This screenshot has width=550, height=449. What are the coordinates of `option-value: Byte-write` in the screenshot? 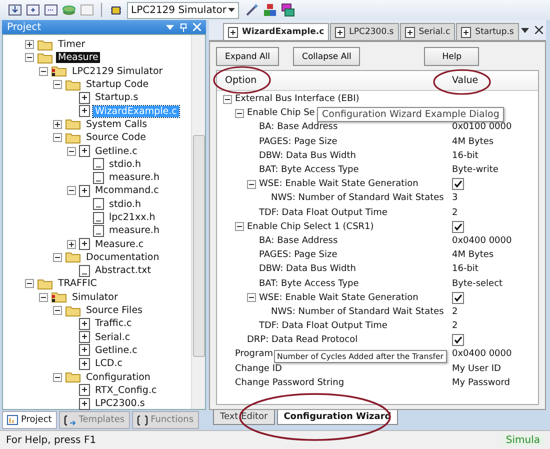 It's located at (475, 170).